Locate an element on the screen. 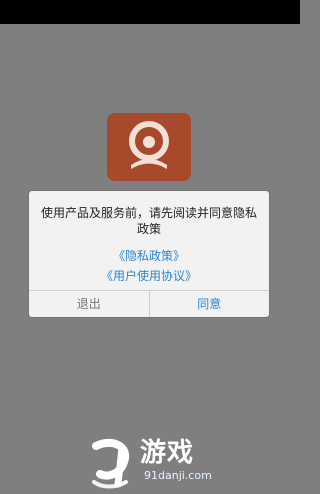 This screenshot has width=320, height=494. webcam-icon is located at coordinates (149, 147).